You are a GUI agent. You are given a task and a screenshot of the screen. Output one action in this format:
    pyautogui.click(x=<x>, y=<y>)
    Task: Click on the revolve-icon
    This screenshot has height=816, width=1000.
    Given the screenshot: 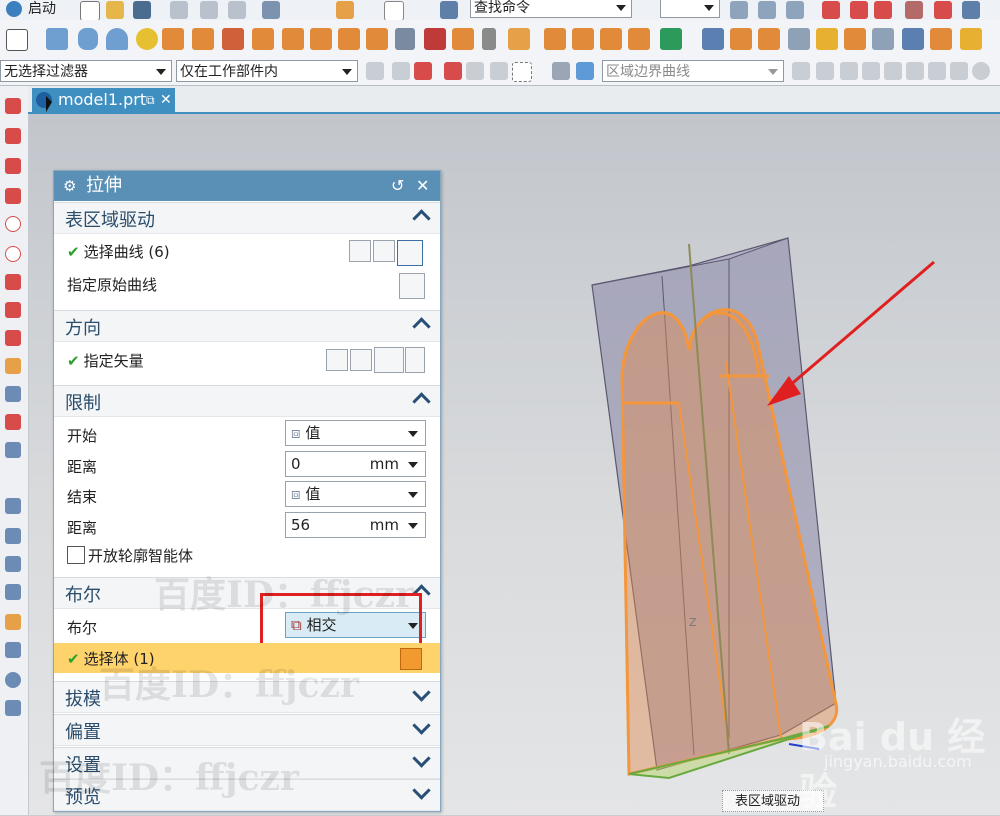 What is the action you would take?
    pyautogui.click(x=203, y=39)
    